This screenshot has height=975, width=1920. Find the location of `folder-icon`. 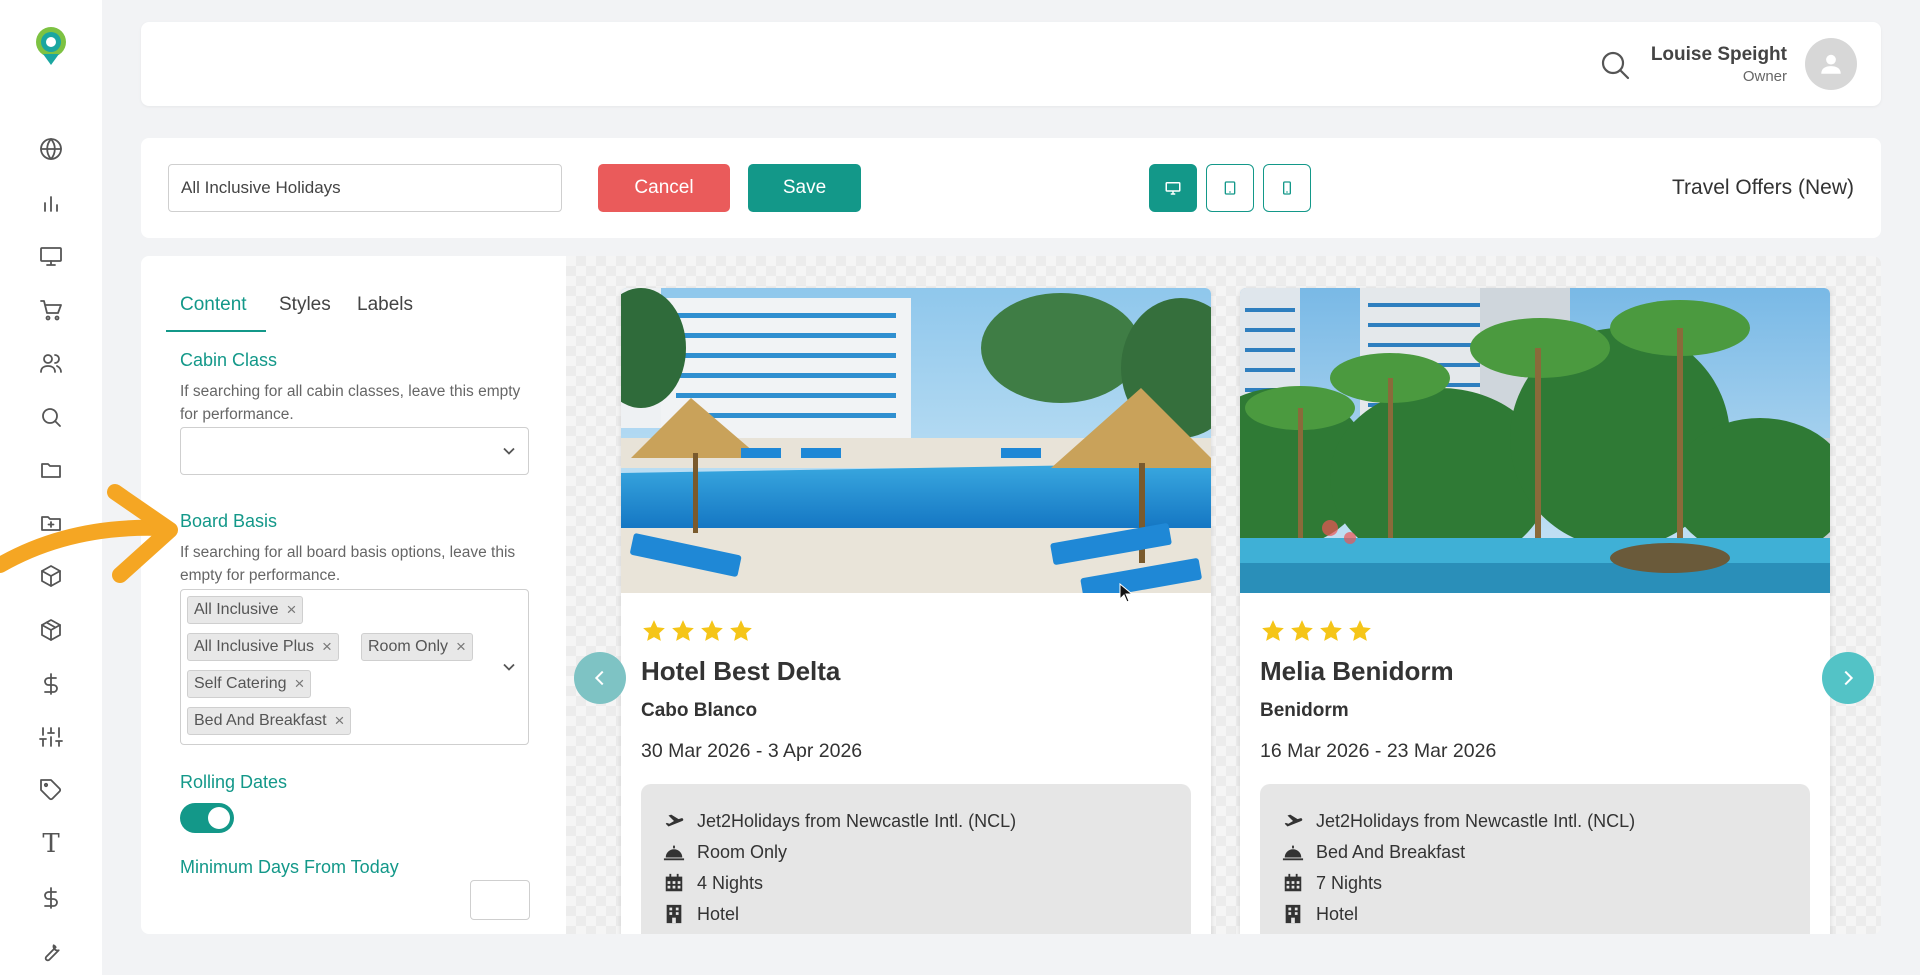

folder-icon is located at coordinates (51, 470).